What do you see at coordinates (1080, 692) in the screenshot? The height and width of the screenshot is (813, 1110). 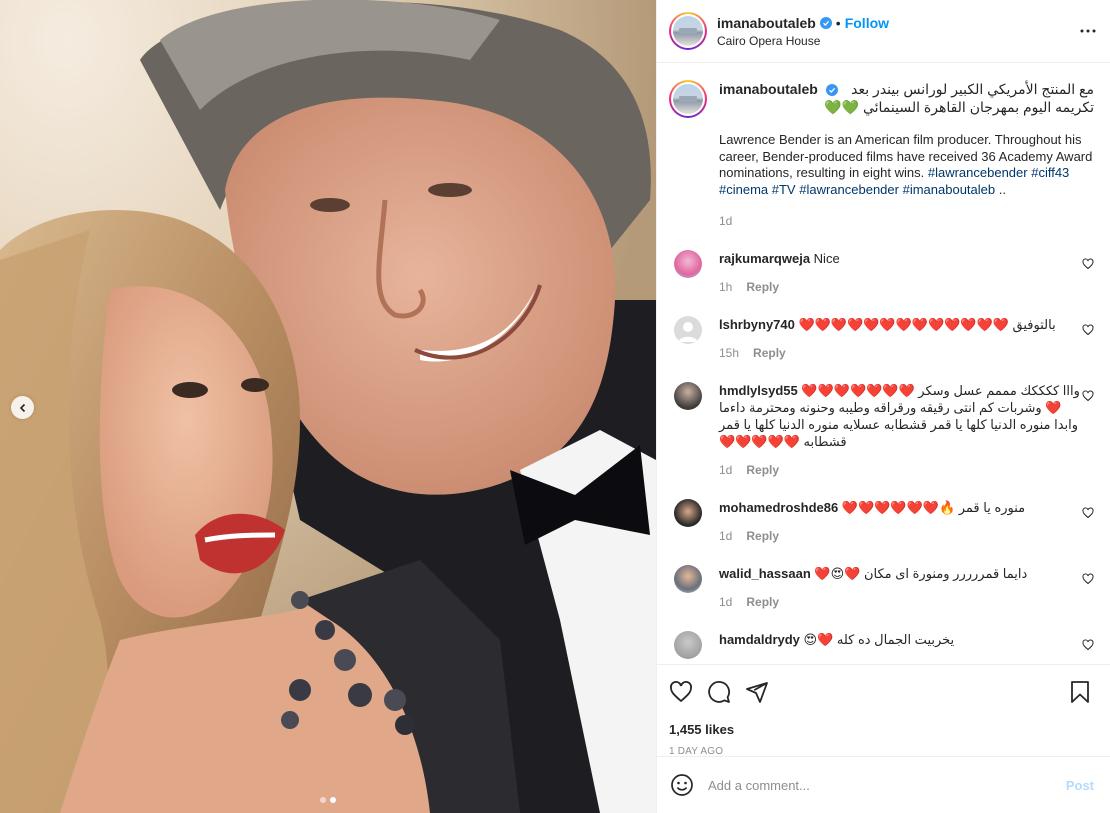 I see `bookmark-icon` at bounding box center [1080, 692].